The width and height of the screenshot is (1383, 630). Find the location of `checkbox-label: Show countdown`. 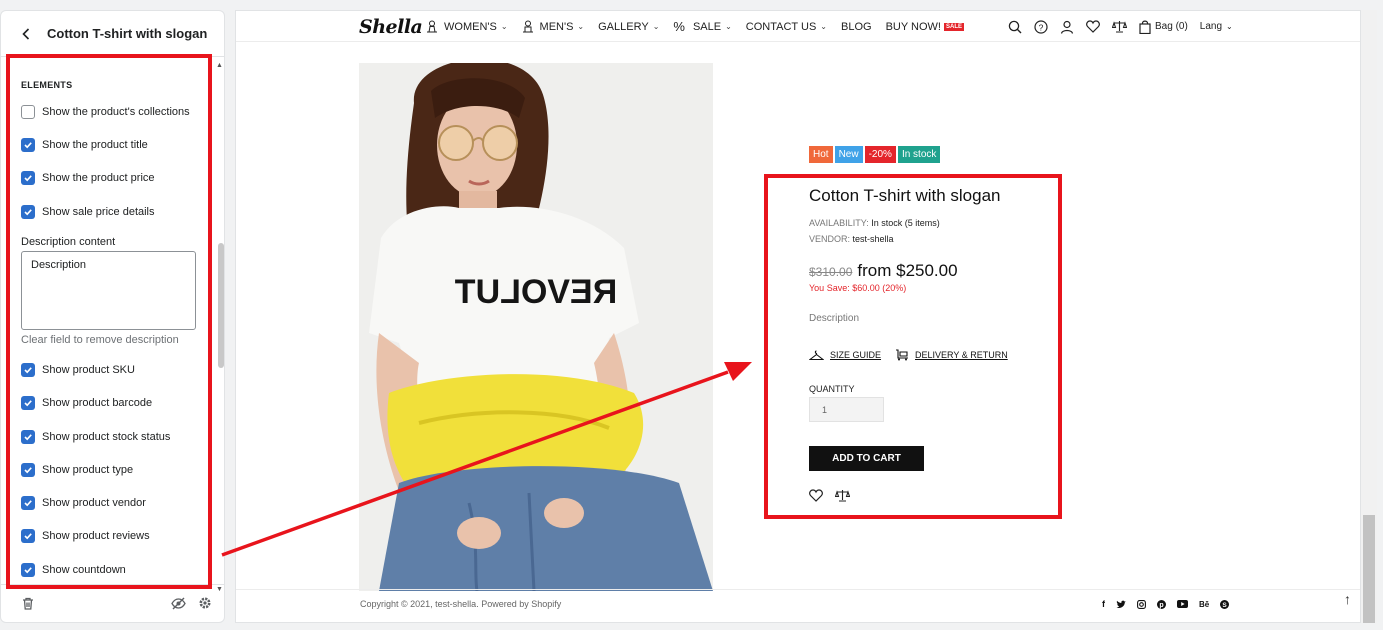

checkbox-label: Show countdown is located at coordinates (84, 570).